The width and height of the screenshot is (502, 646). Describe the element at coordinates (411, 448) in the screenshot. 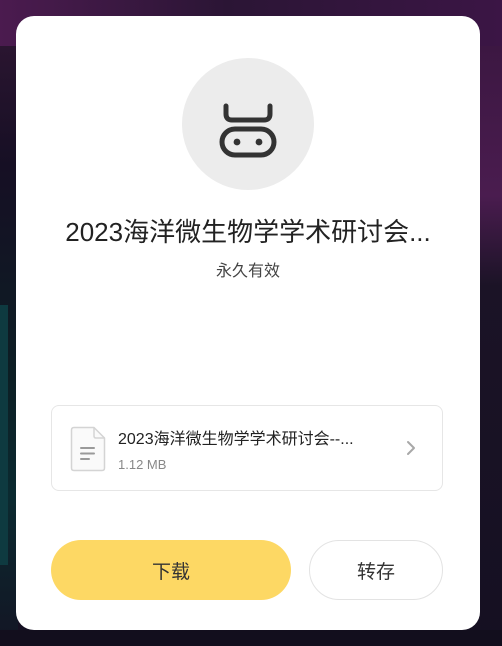

I see `chevron-right-icon` at that location.